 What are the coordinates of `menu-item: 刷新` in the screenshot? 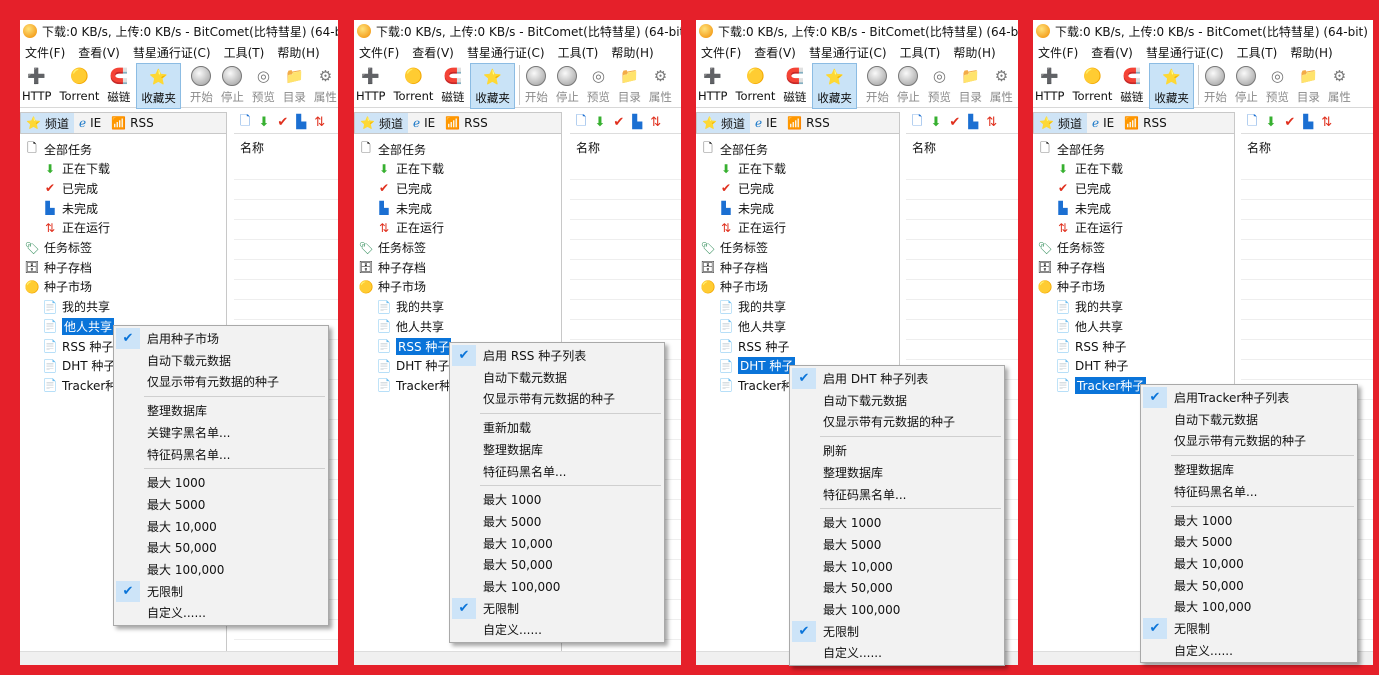 It's located at (897, 450).